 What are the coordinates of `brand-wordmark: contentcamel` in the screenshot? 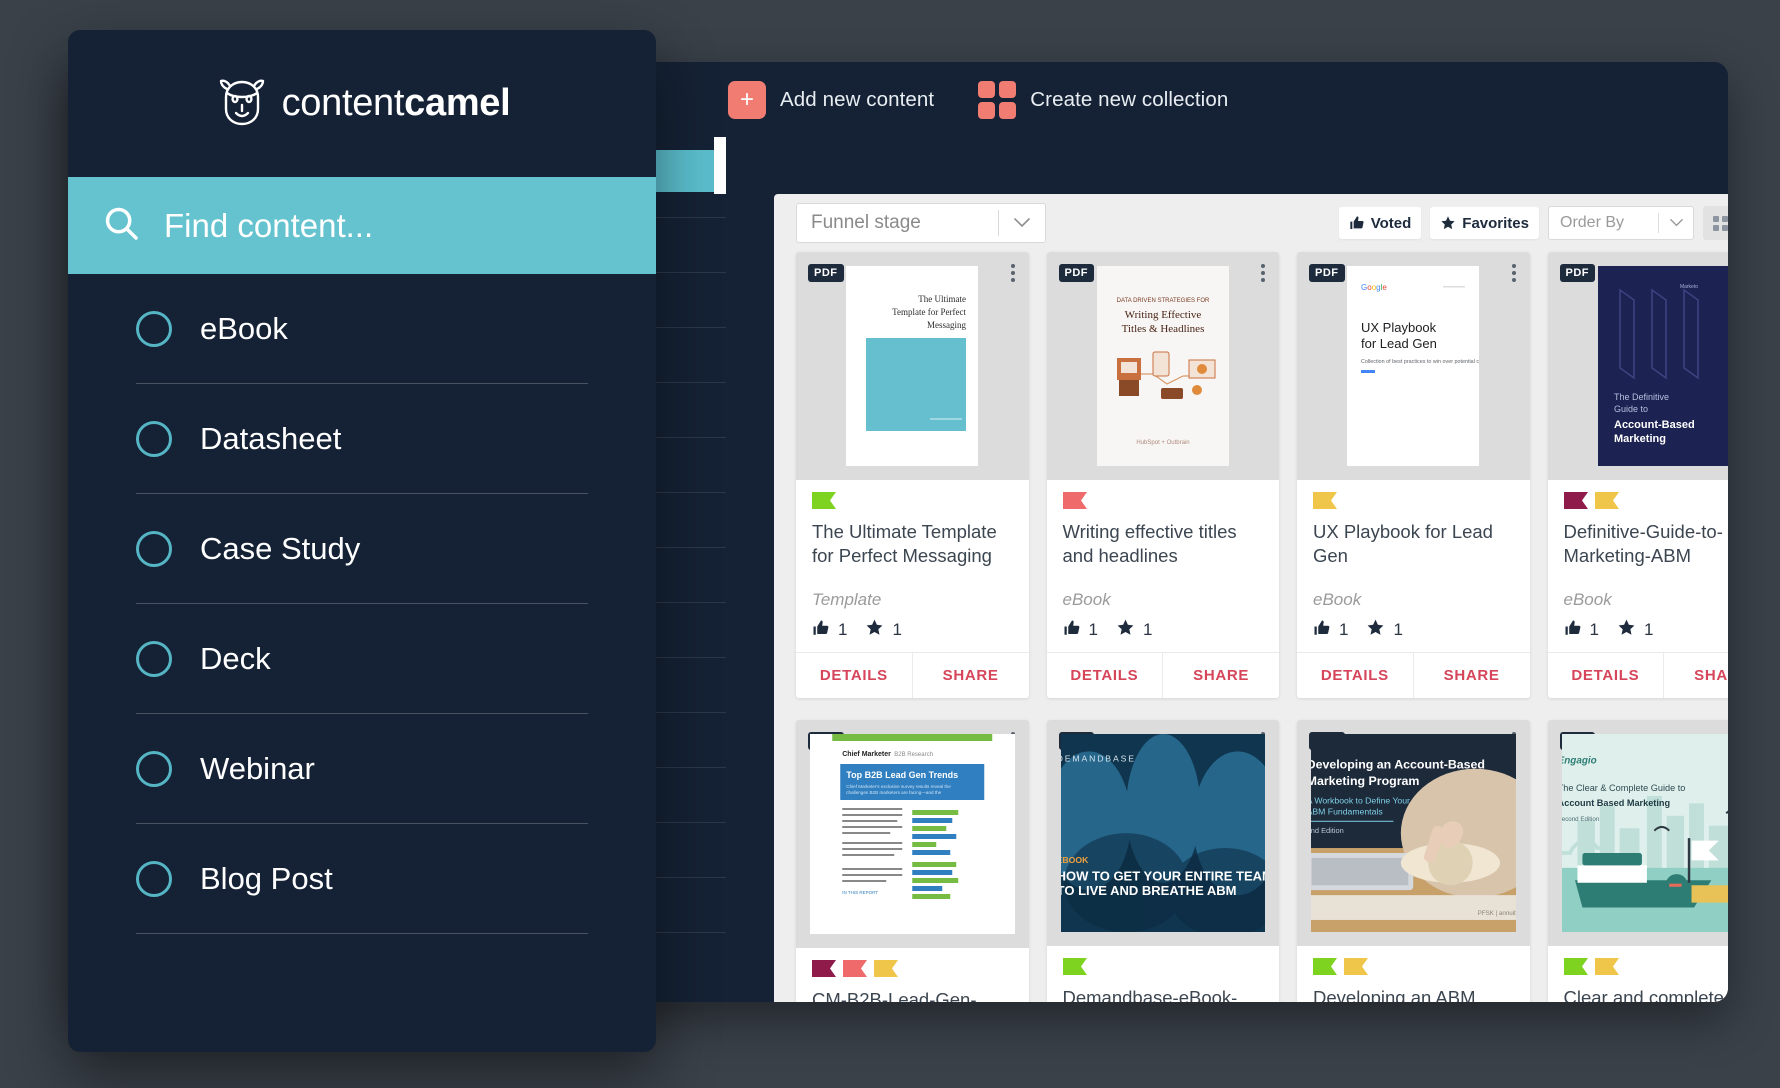 It's located at (396, 103).